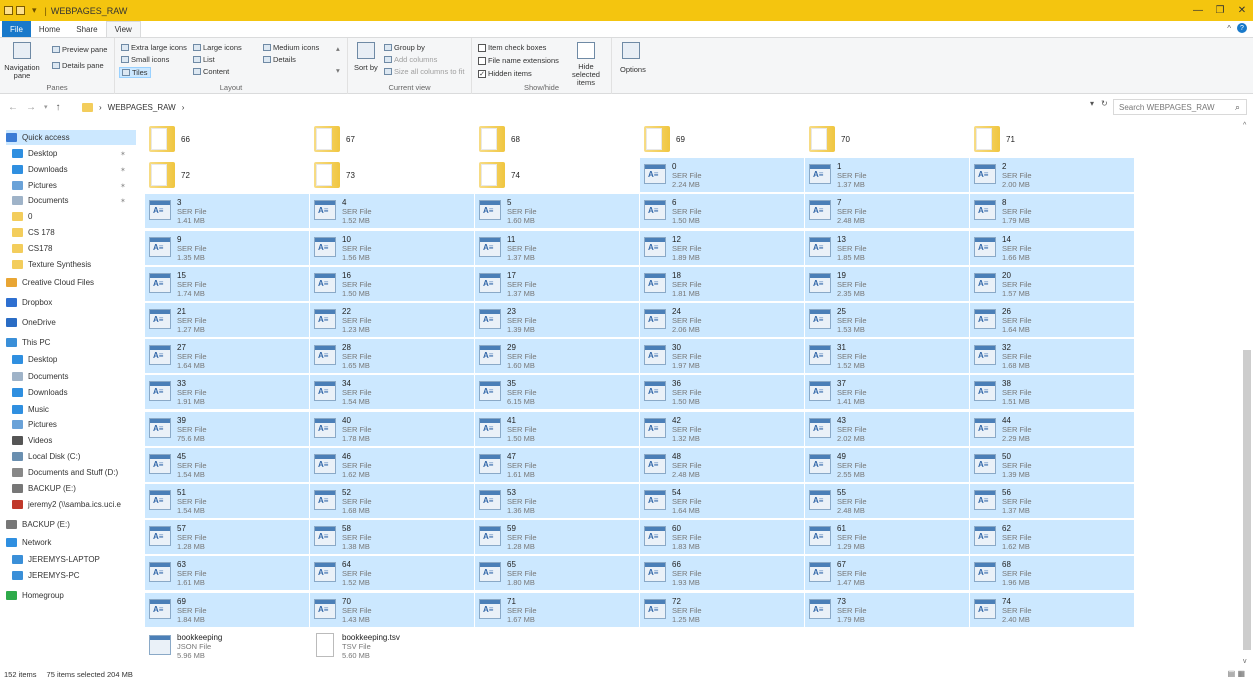 This screenshot has width=1253, height=681. Describe the element at coordinates (22, 72) in the screenshot. I see `navigation-pane-button: Navigation pane` at that location.